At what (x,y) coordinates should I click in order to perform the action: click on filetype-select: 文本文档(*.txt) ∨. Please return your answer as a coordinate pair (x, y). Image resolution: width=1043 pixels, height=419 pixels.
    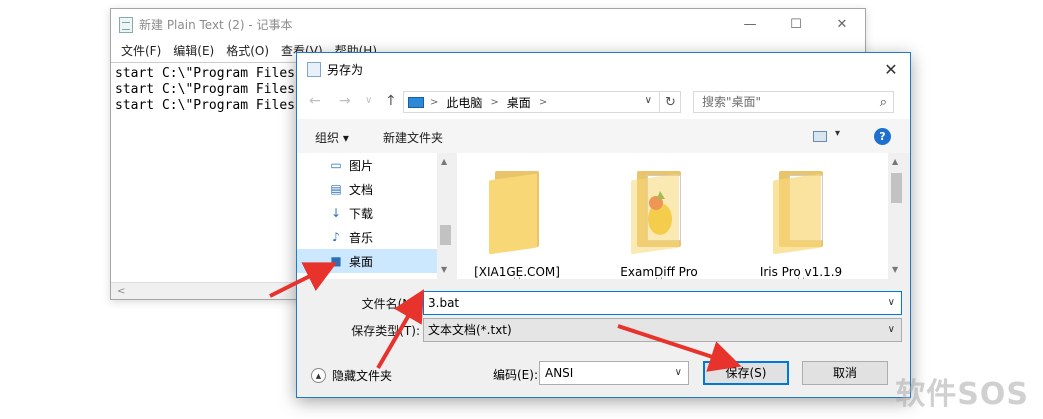
    Looking at the image, I should click on (662, 330).